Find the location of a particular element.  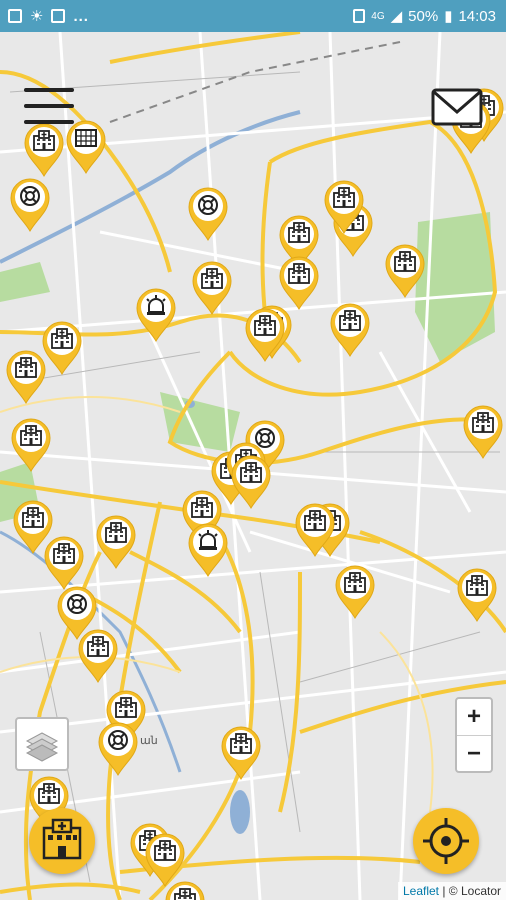

grid-map-marker is located at coordinates (86, 147).